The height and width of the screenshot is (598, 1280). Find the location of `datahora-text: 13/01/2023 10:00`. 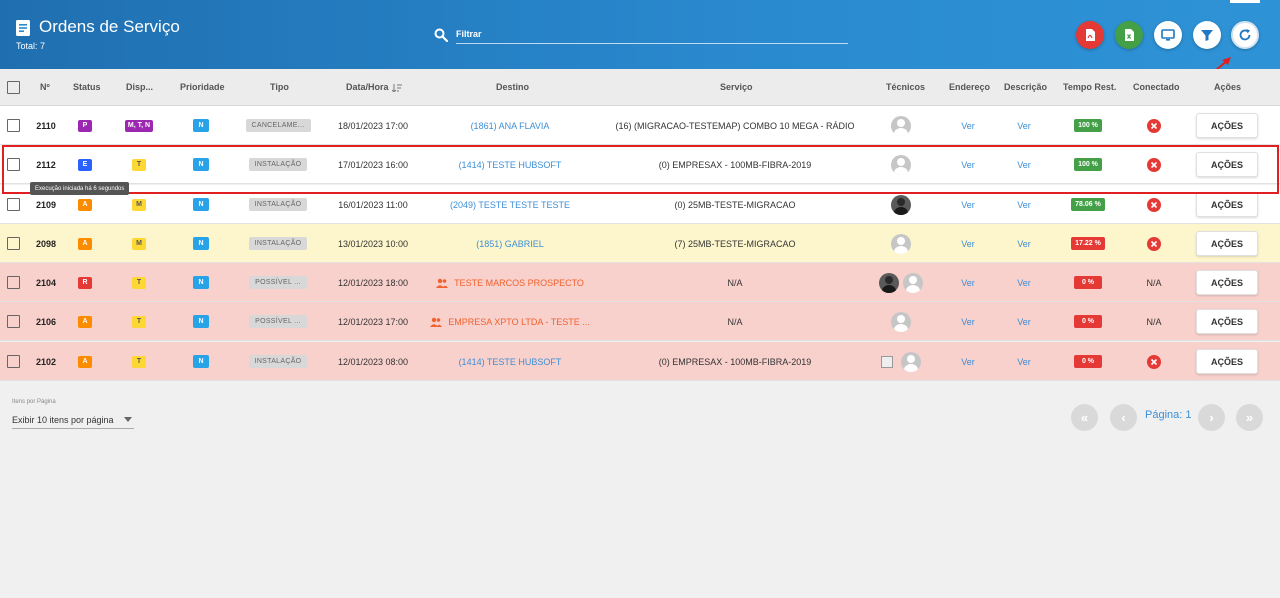

datahora-text: 13/01/2023 10:00 is located at coordinates (373, 243).